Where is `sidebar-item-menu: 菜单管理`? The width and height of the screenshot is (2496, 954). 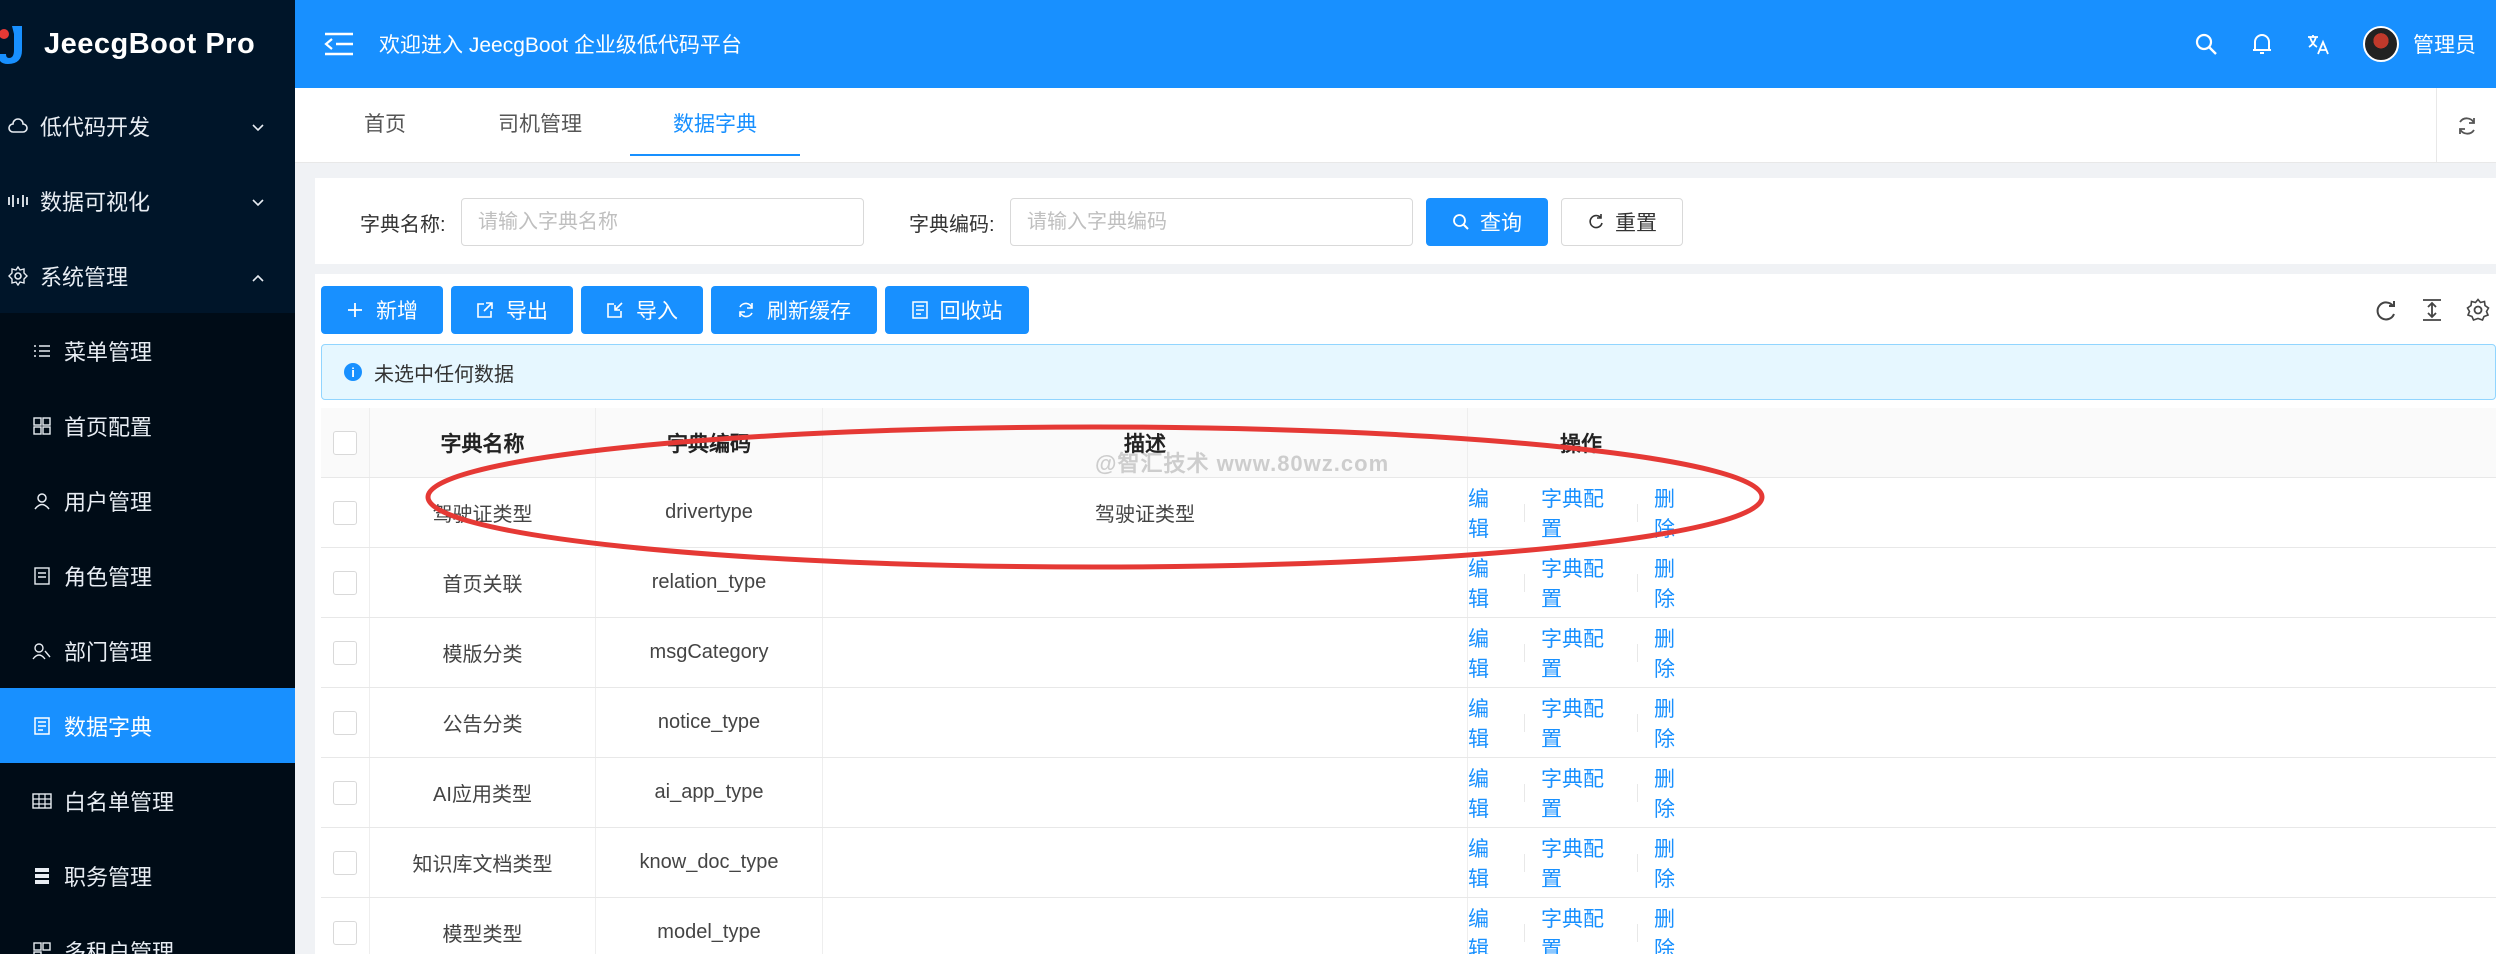
sidebar-item-menu: 菜单管理 is located at coordinates (147, 350).